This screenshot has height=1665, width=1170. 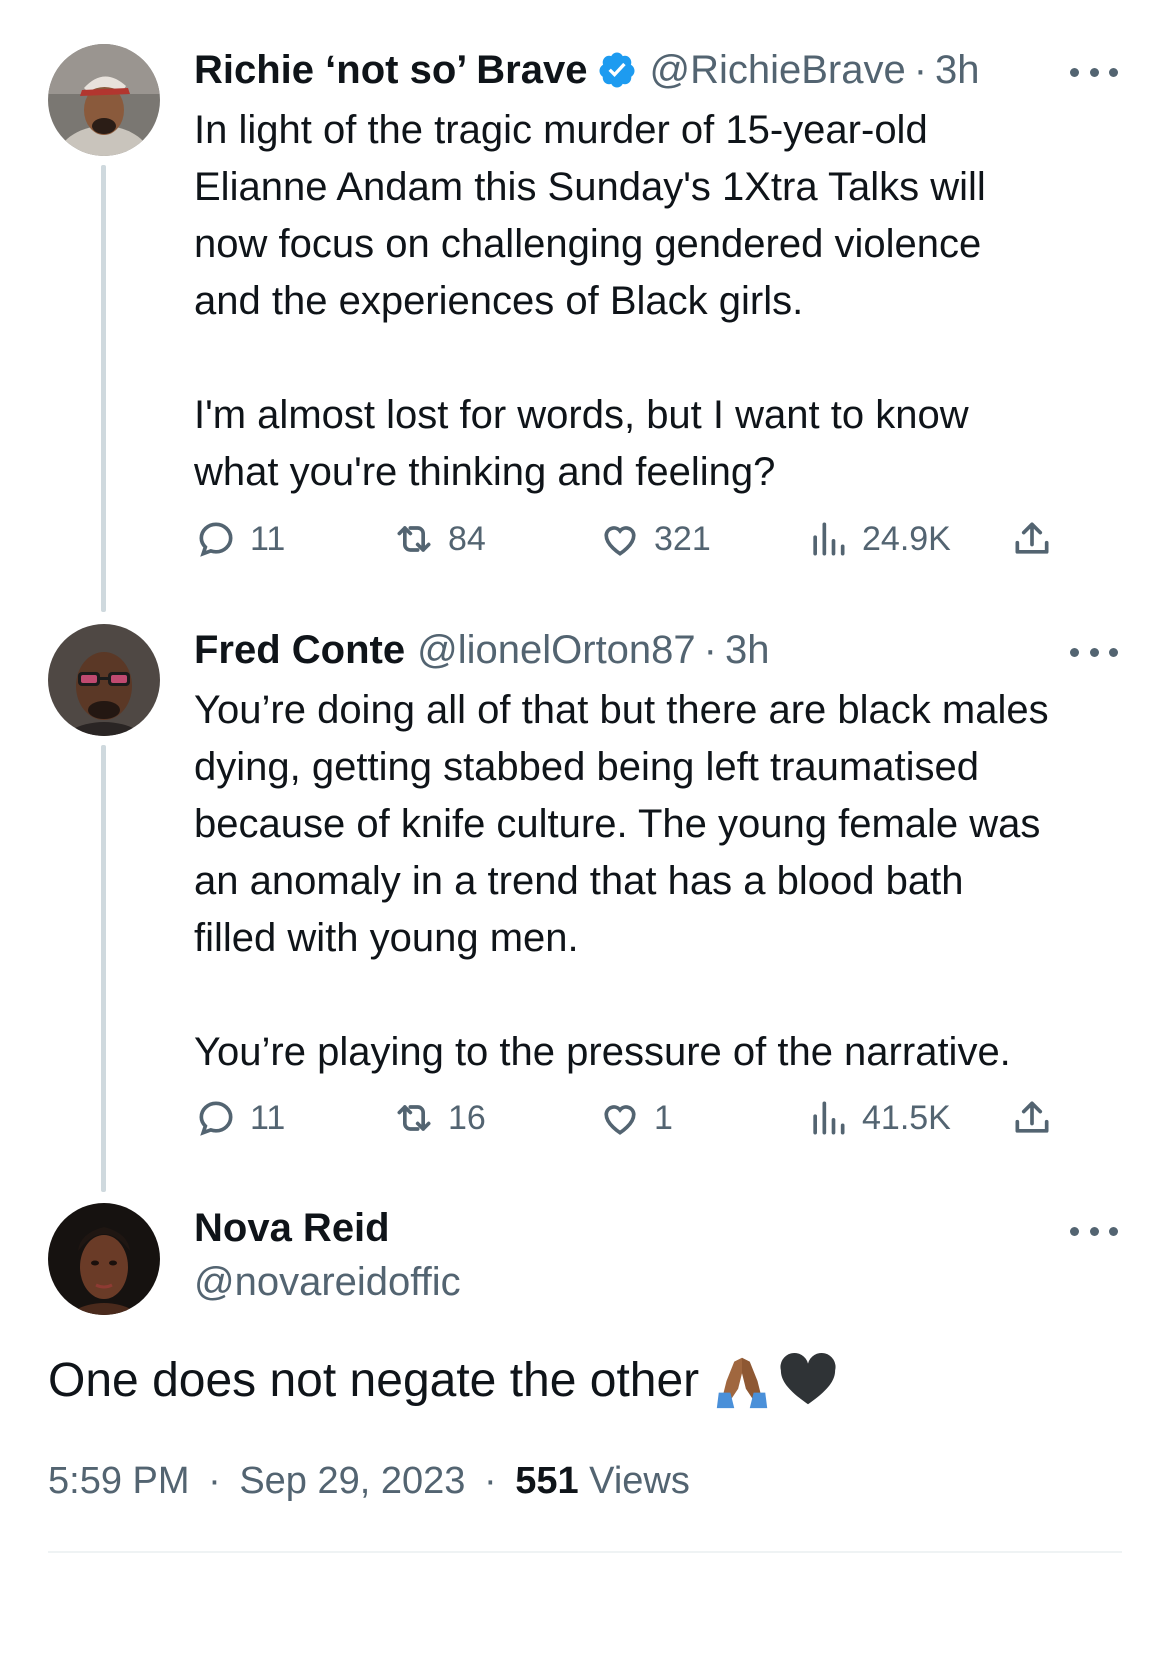 I want to click on folded-hands-icon, so click(x=742, y=1383).